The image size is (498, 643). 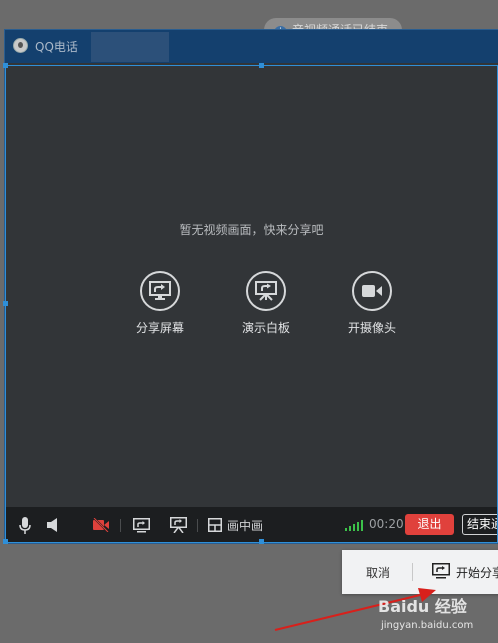 I want to click on whiteboard-option: 演示白板, so click(x=266, y=303).